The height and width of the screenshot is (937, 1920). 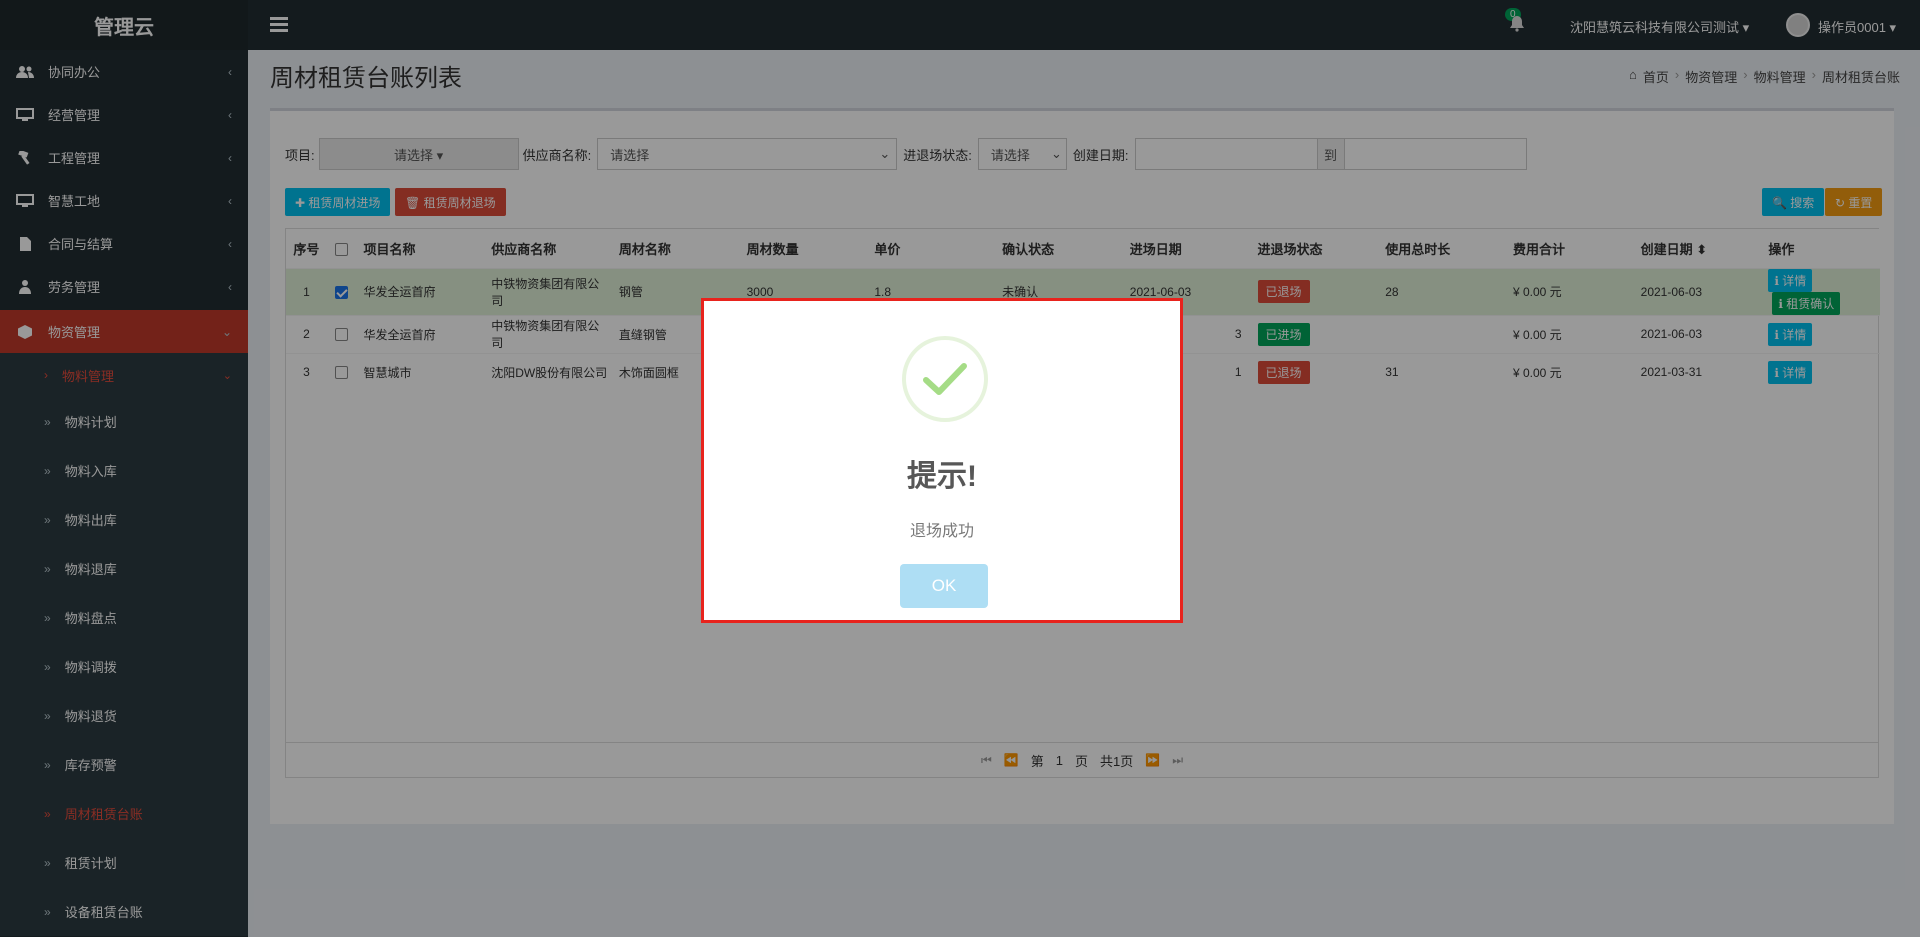 I want to click on ok-button: OK, so click(x=944, y=586).